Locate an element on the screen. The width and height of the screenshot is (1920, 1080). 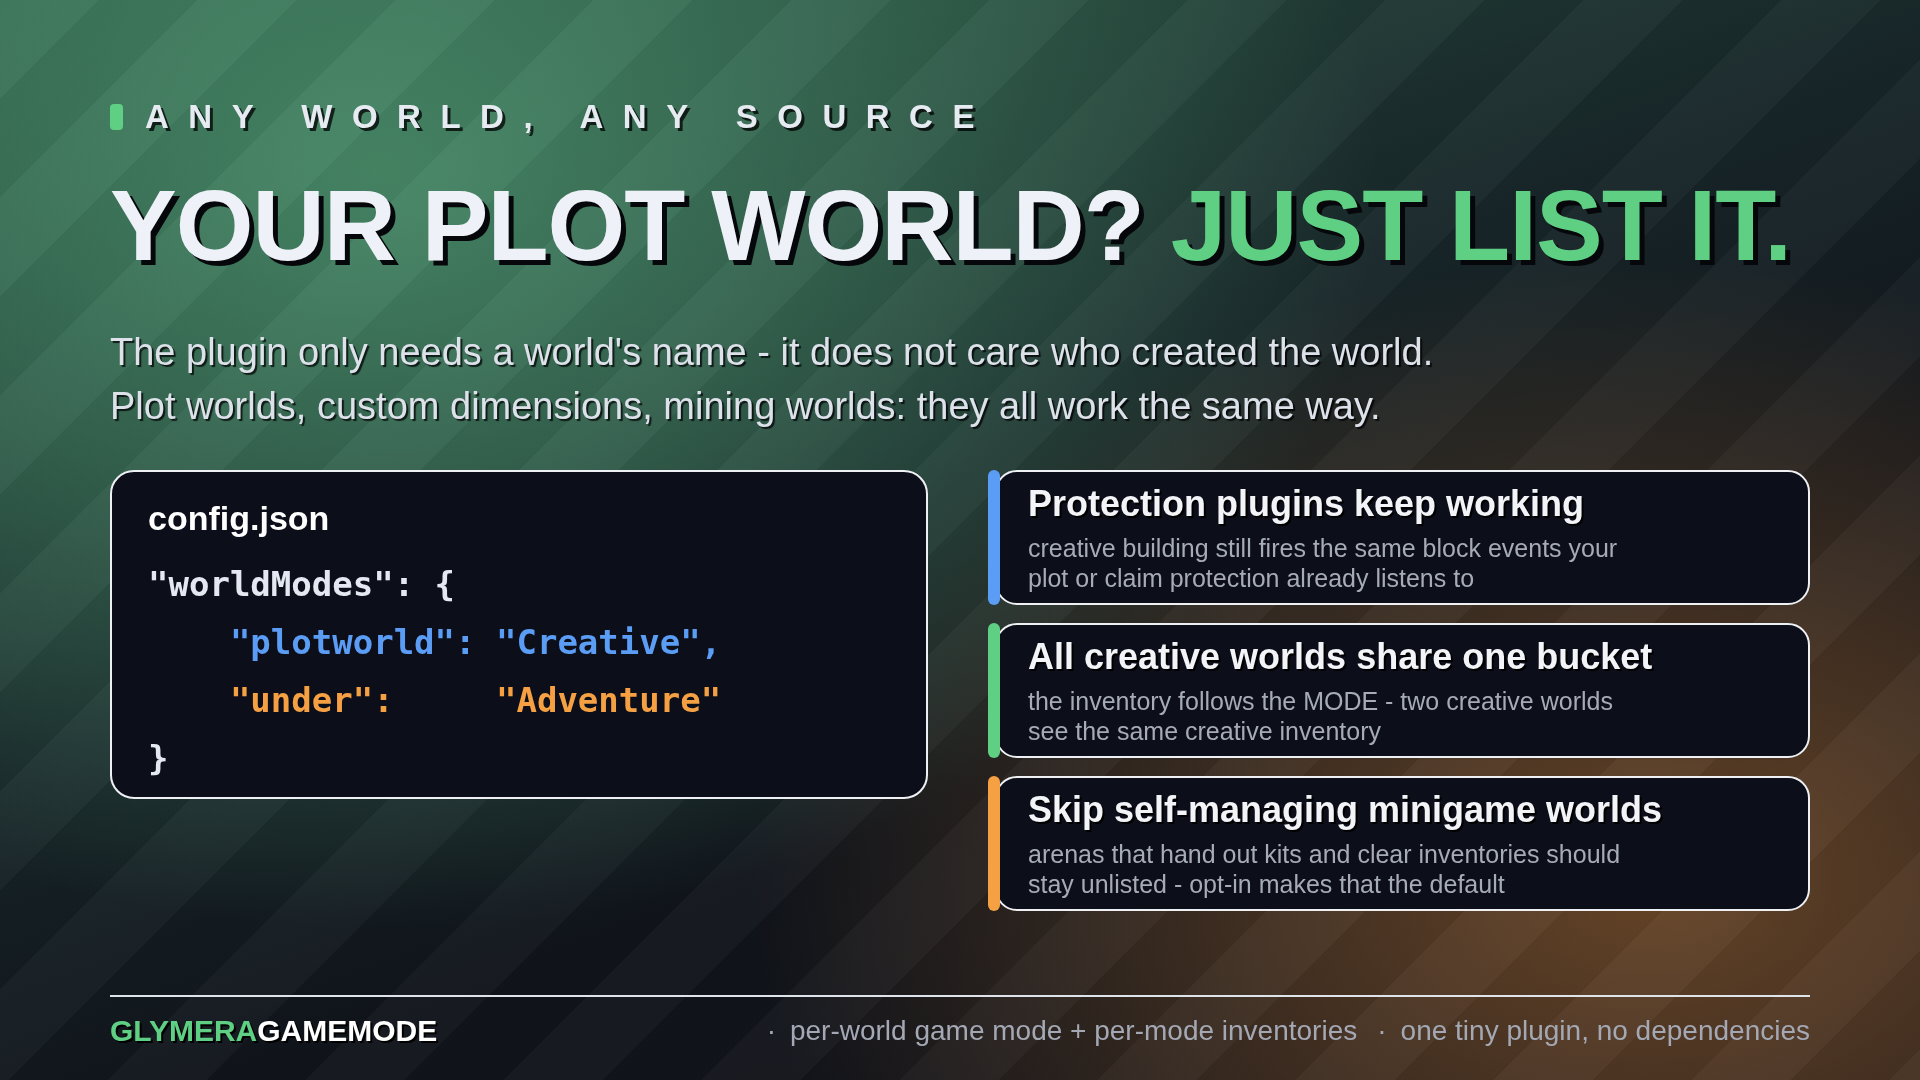
json-value: "Adventure" is located at coordinates (608, 700).